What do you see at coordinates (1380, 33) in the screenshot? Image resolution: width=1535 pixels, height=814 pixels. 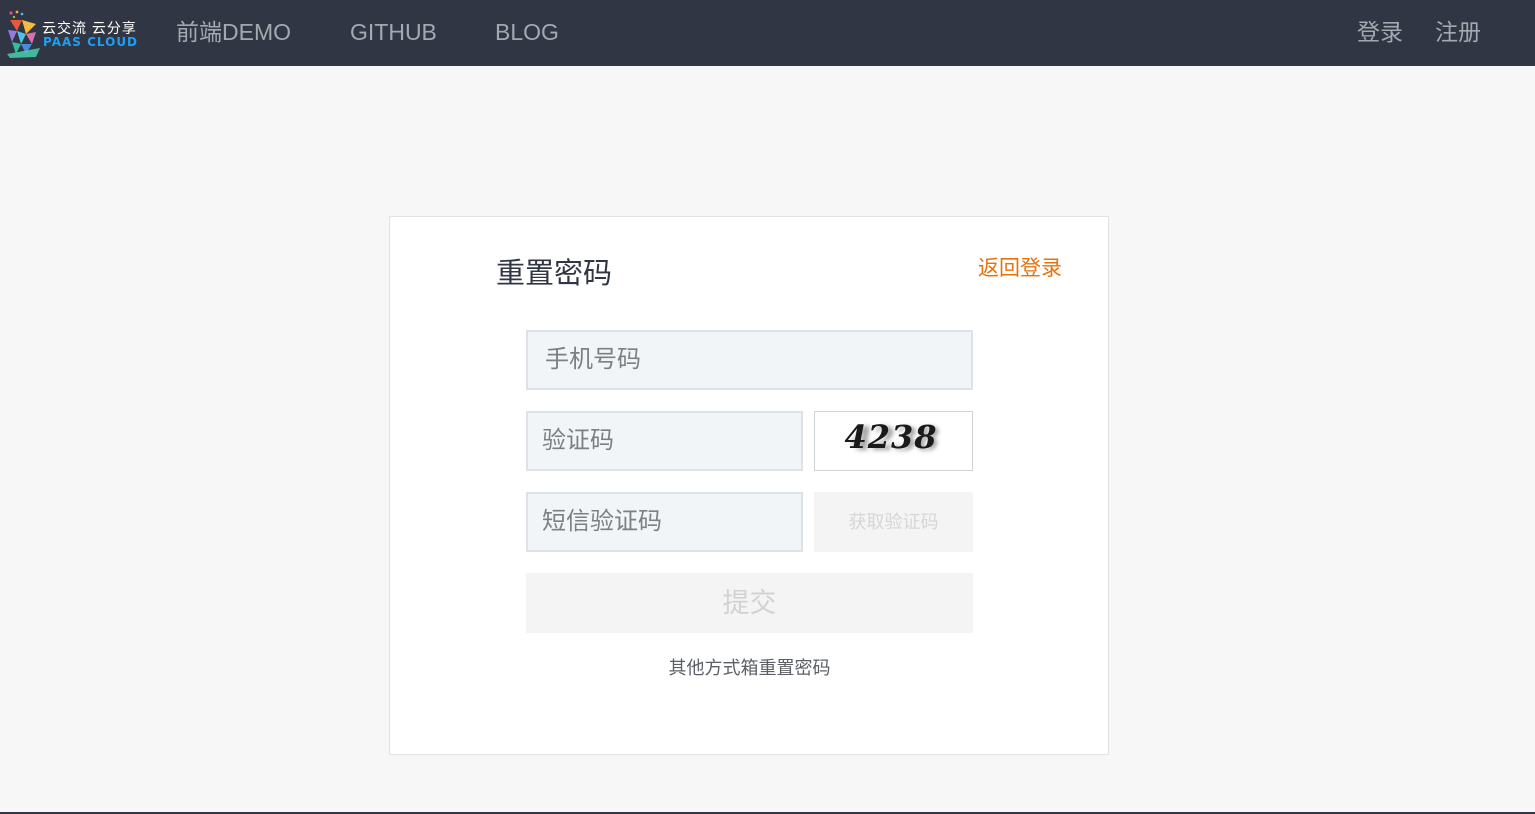 I see `nav-login-link: 登录` at bounding box center [1380, 33].